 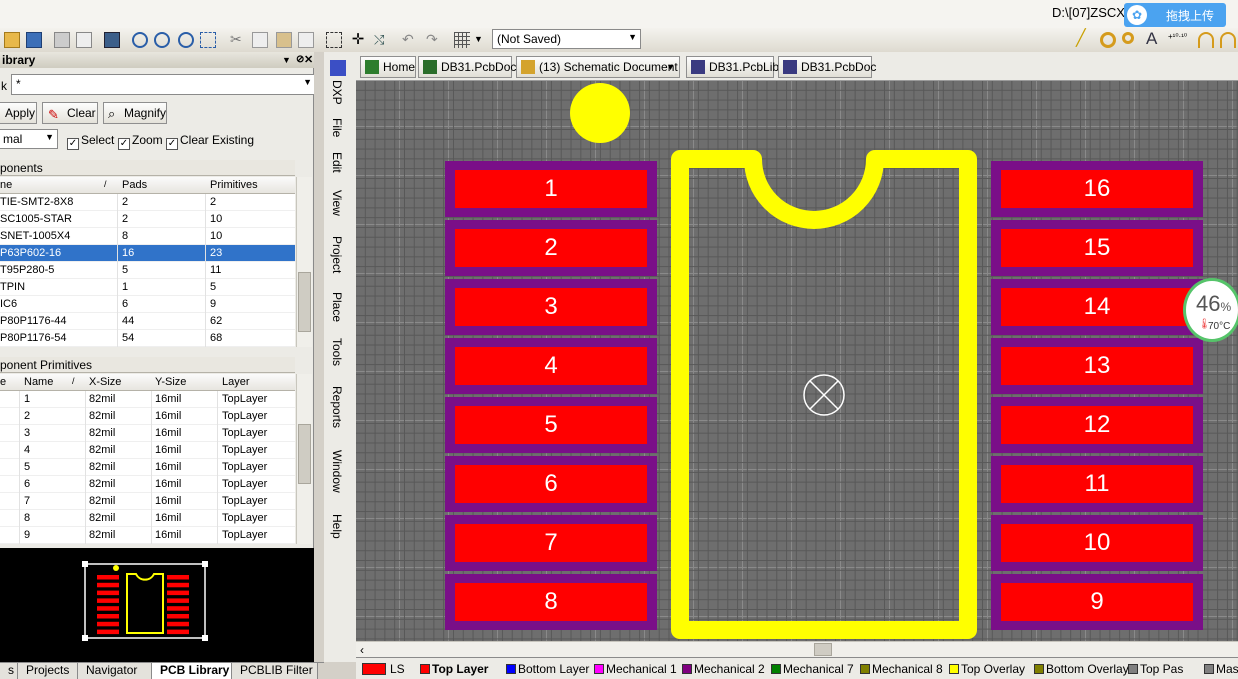 What do you see at coordinates (383, 670) in the screenshot?
I see `layer-tab-ls: LS` at bounding box center [383, 670].